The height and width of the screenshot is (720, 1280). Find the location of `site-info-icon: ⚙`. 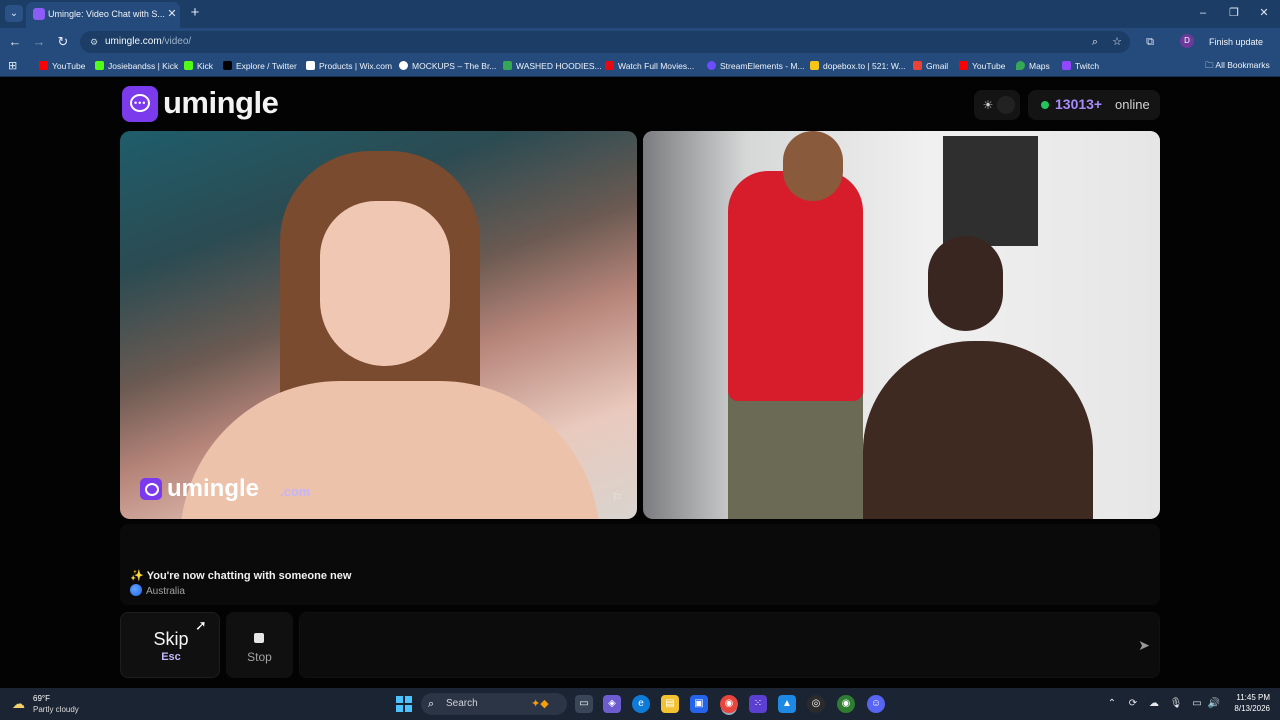

site-info-icon: ⚙ is located at coordinates (94, 42).